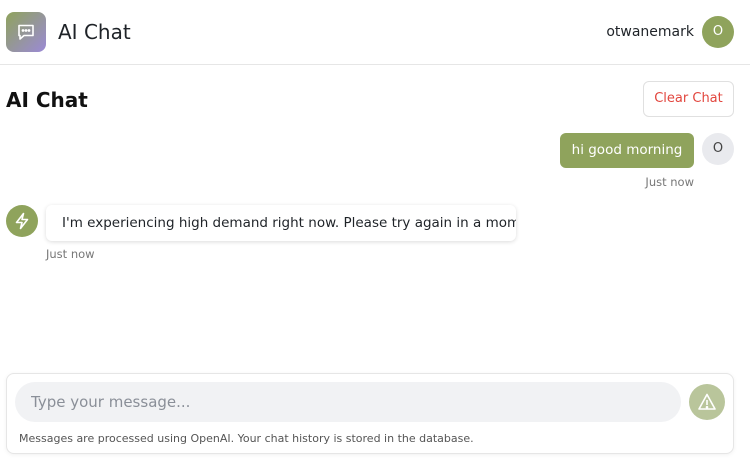  Describe the element at coordinates (718, 149) in the screenshot. I see `user-message-avatar: O` at that location.